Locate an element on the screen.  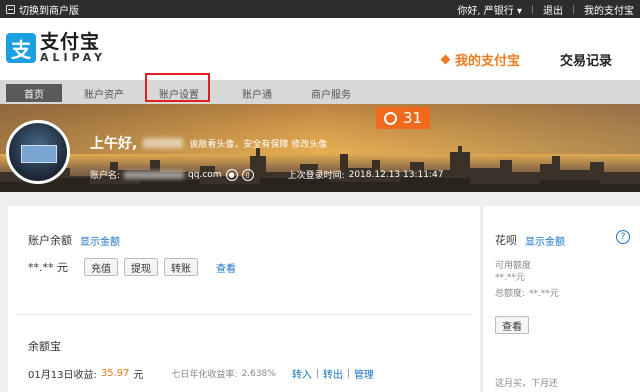
my-alipay-link: 我的支付宝 is located at coordinates (609, 9).